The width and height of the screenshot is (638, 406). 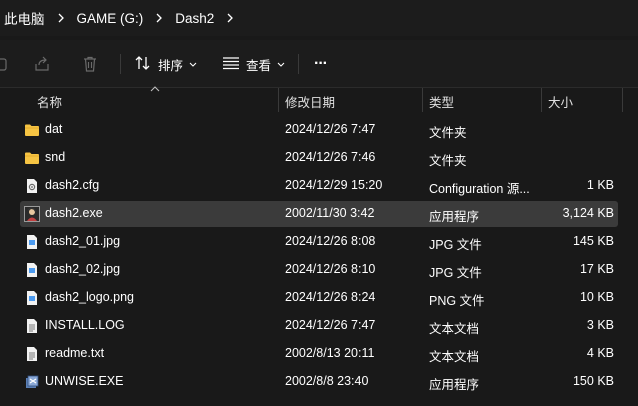 I want to click on file-name: dash2_logo.png, so click(x=89, y=297).